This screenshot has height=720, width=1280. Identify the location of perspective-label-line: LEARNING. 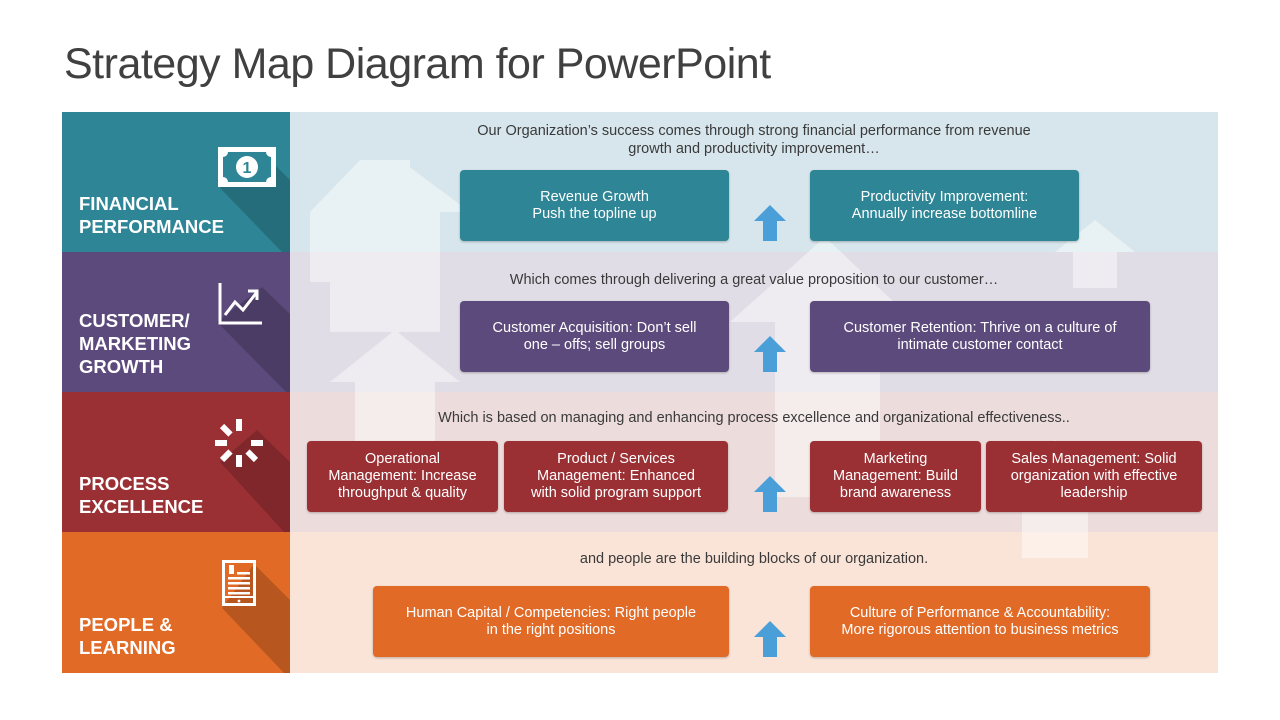
(127, 647).